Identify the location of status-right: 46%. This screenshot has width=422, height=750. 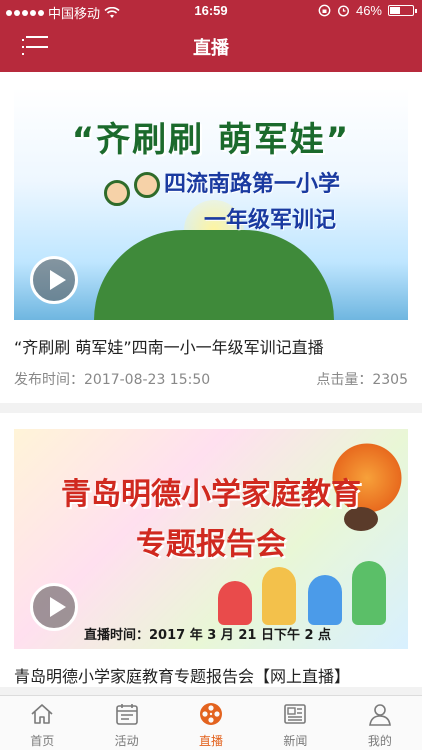
(367, 10).